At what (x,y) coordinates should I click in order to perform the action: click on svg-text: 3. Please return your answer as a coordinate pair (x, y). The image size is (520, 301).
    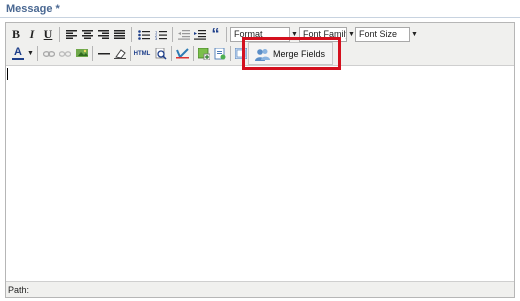
    Looking at the image, I should click on (156, 38).